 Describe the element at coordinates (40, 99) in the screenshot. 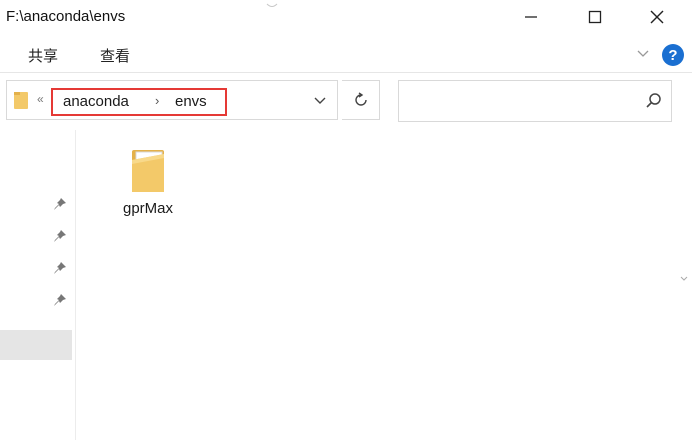

I see `breadcrumb-overflow: «` at that location.